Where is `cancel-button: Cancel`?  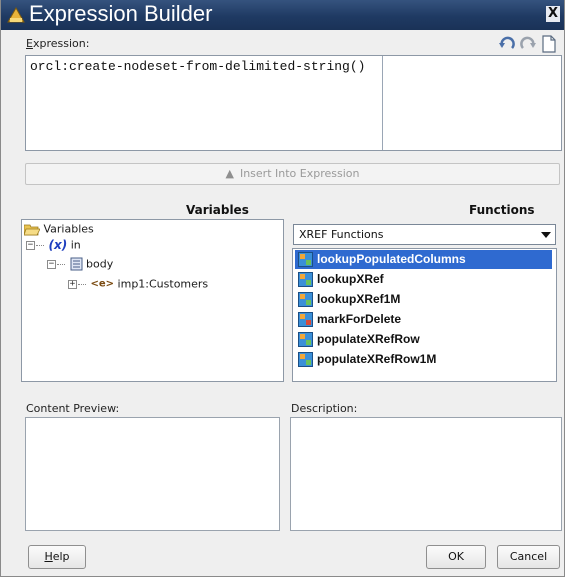
cancel-button: Cancel is located at coordinates (528, 557).